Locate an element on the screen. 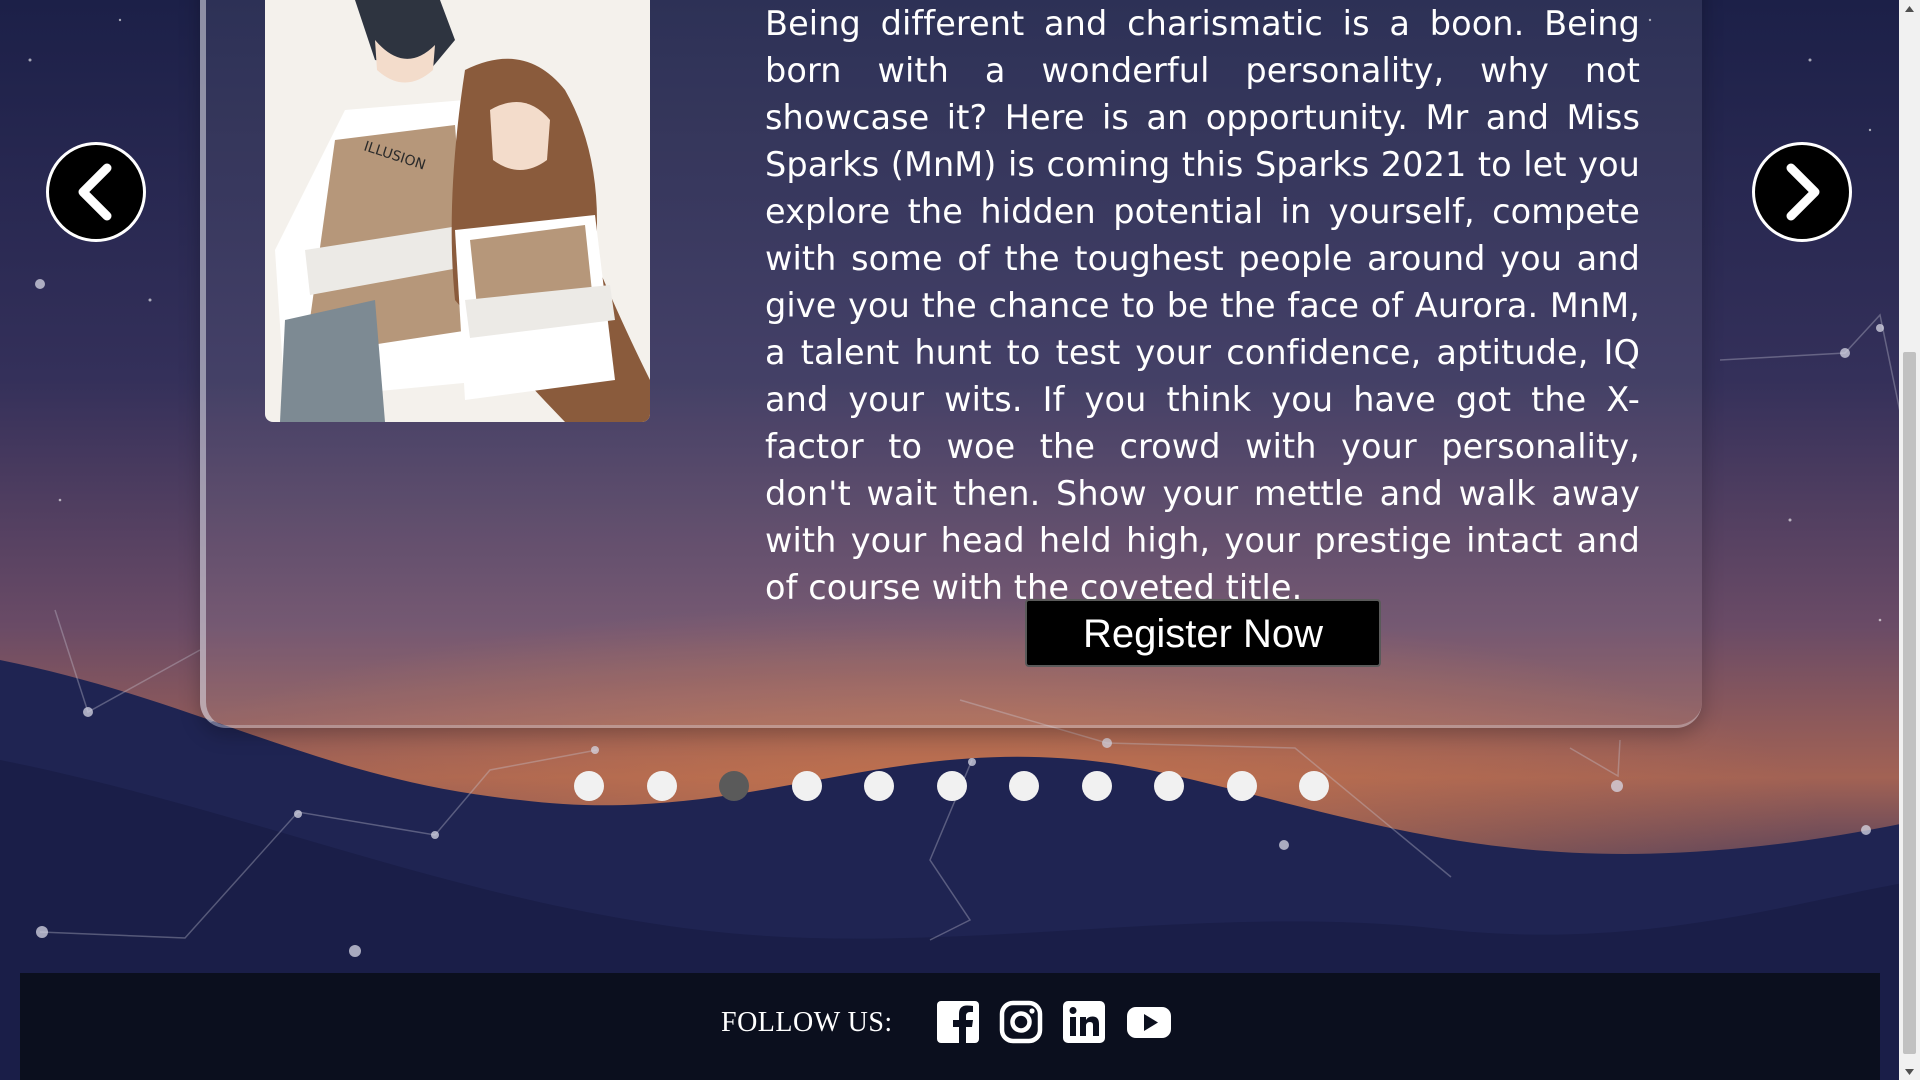 This screenshot has width=1920, height=1080. chevron-left-icon is located at coordinates (95, 192).